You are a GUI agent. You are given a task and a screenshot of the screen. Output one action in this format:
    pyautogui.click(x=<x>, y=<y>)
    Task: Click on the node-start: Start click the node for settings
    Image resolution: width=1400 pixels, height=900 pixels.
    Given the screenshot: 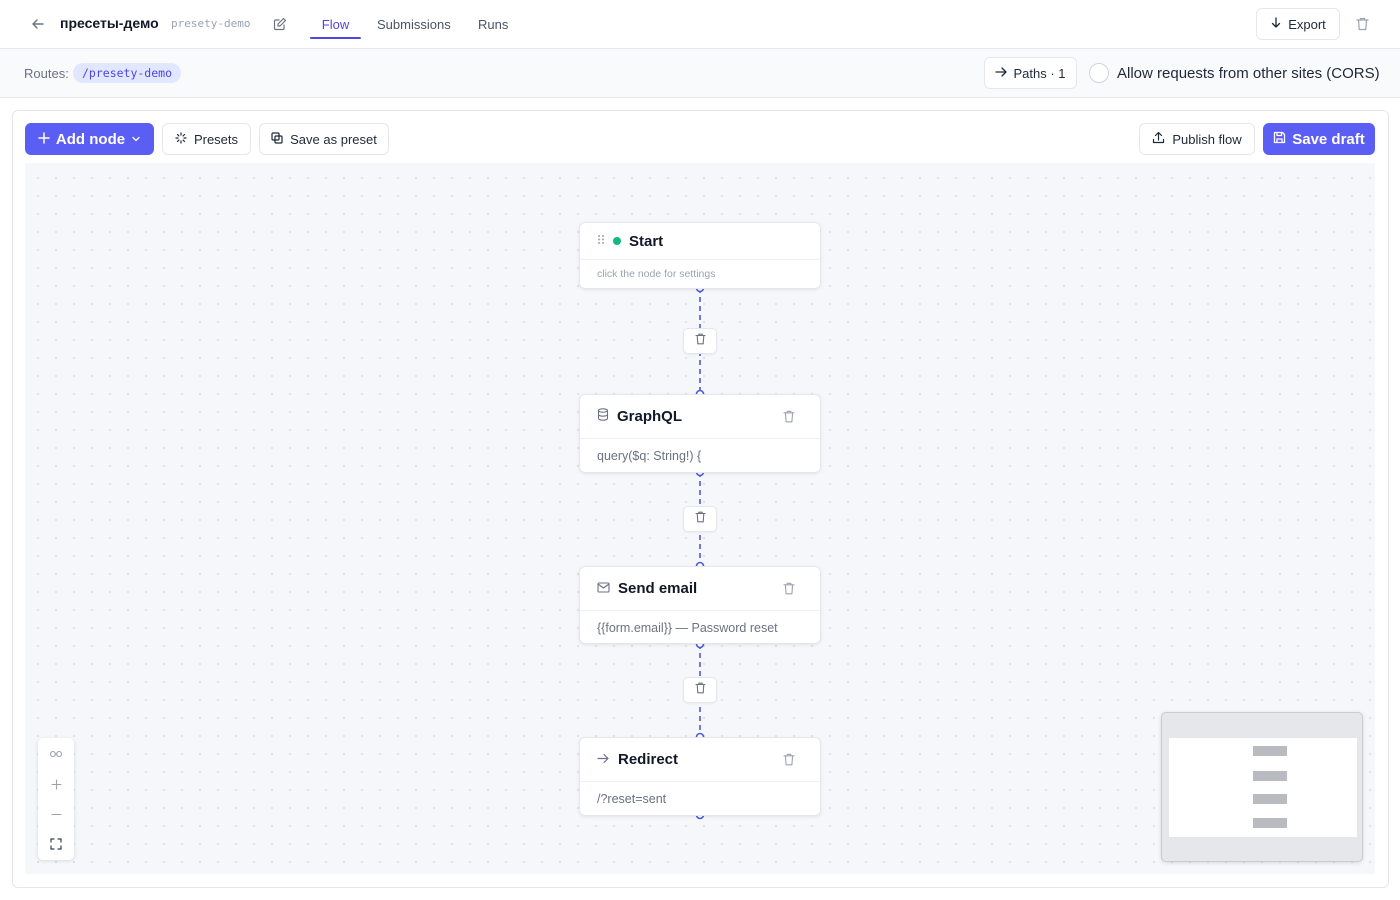 What is the action you would take?
    pyautogui.click(x=700, y=255)
    